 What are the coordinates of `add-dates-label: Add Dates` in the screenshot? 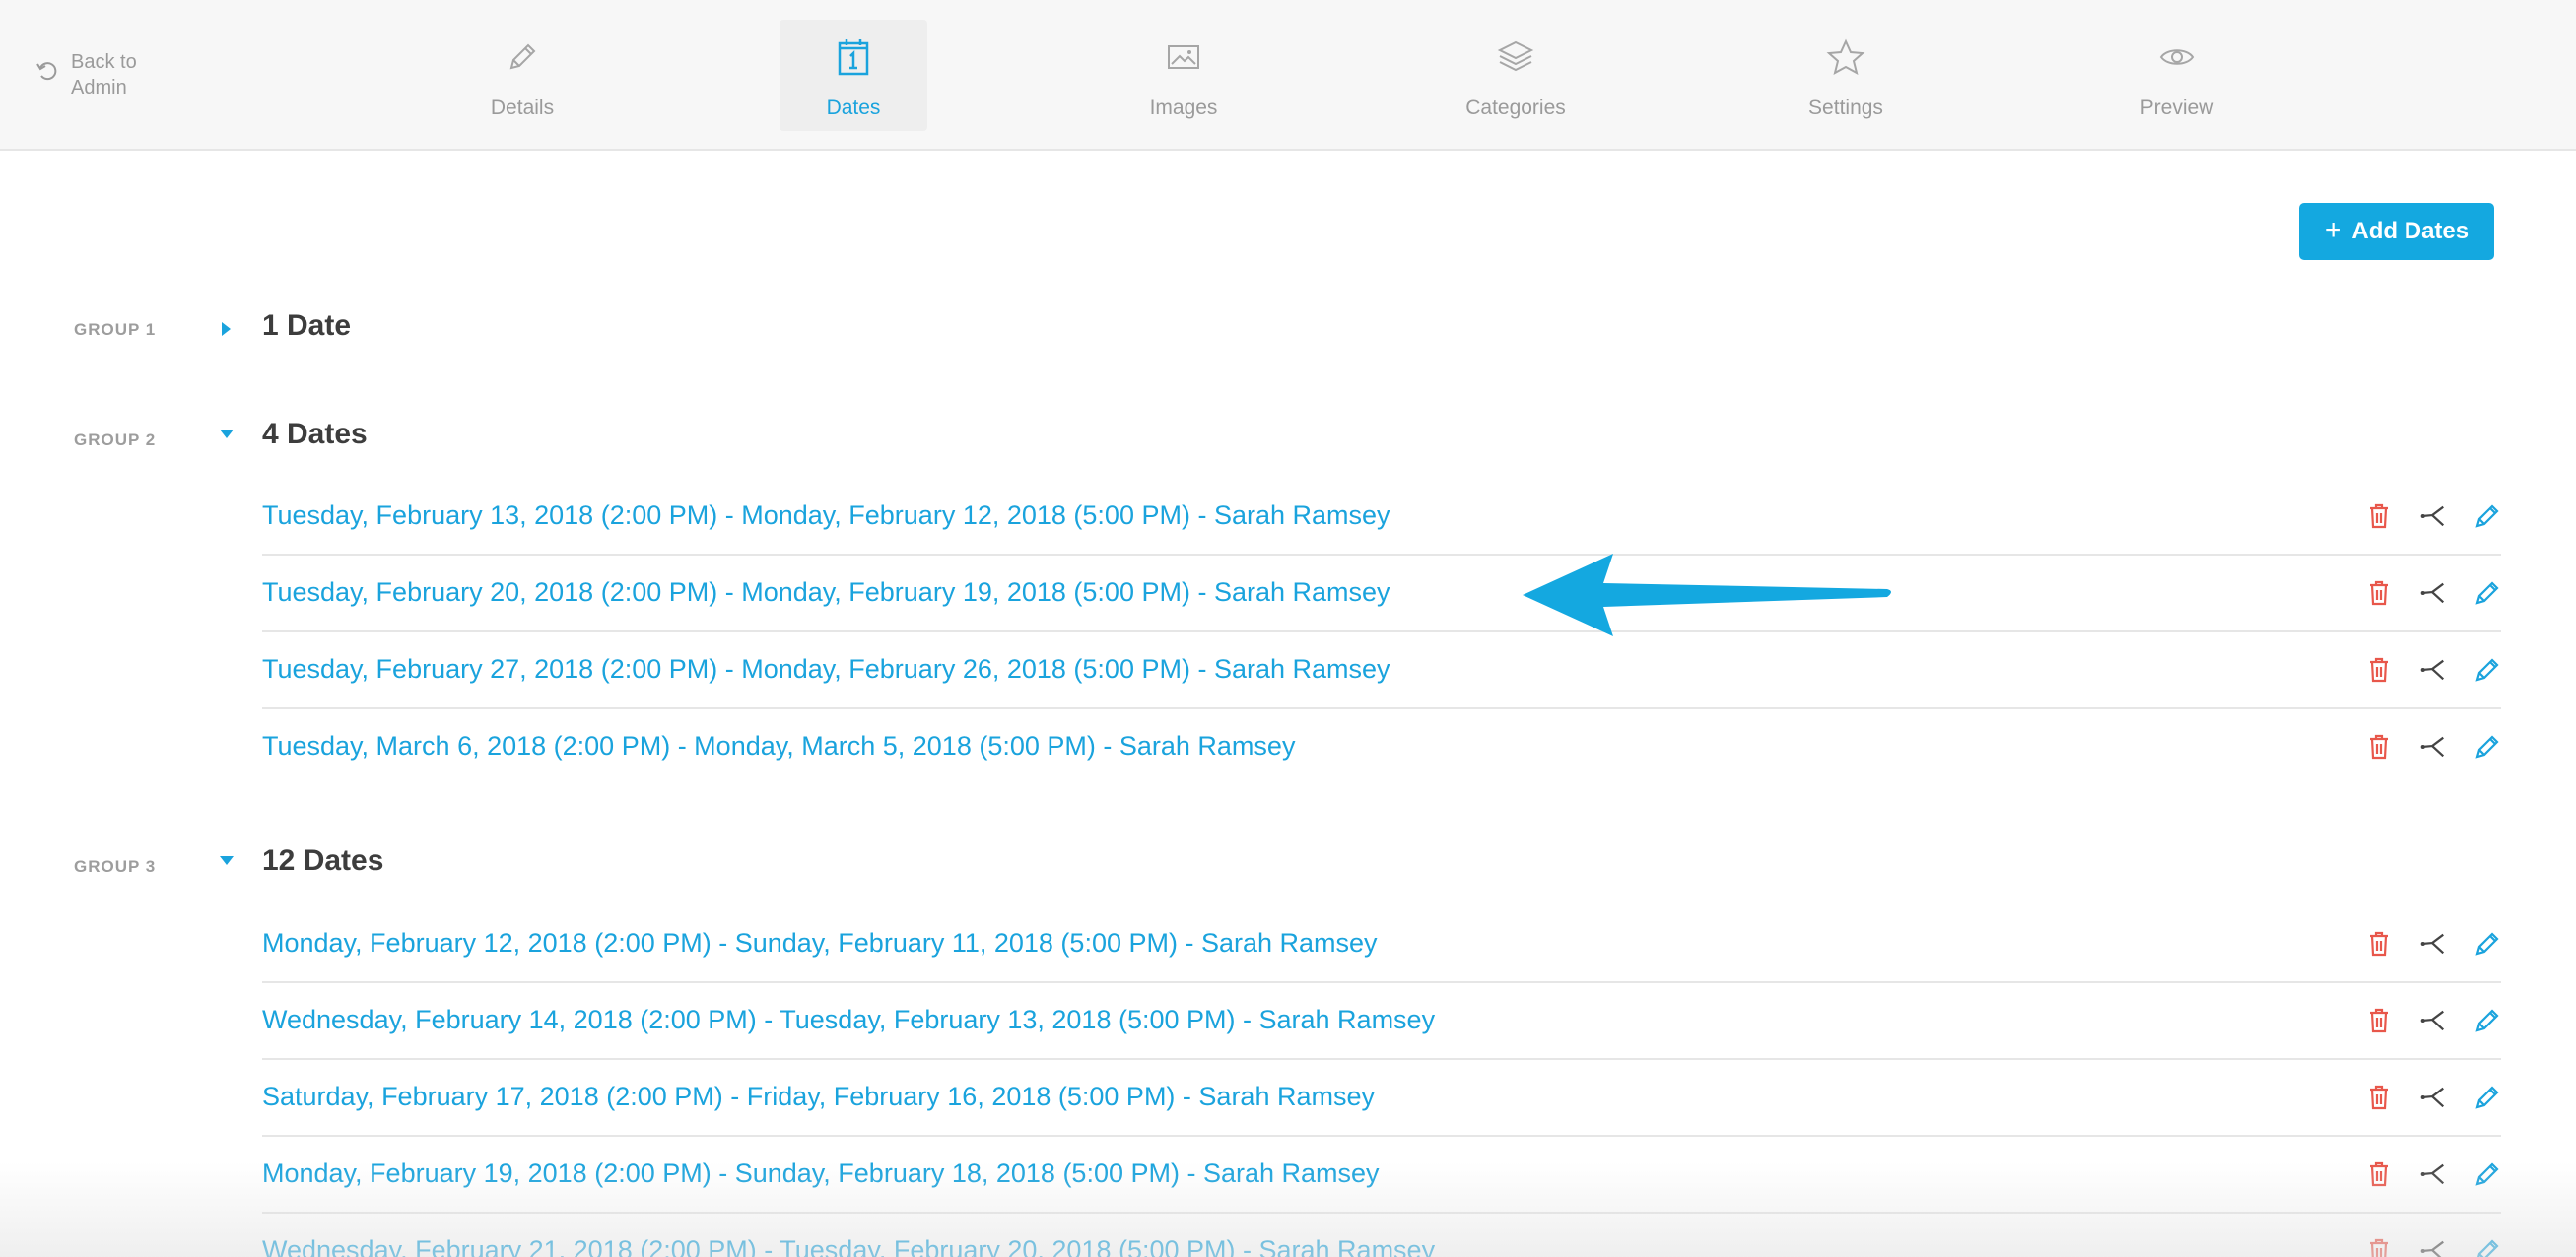 It's located at (2410, 231).